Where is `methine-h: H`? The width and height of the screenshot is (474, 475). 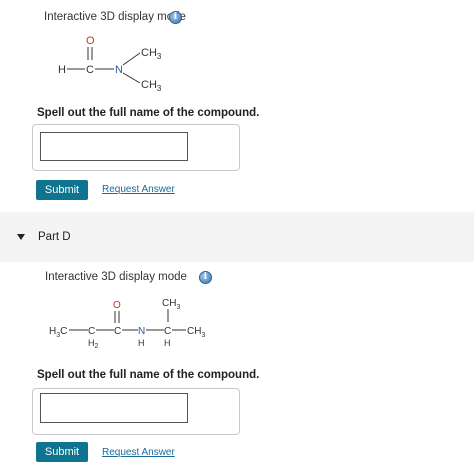
methine-h: H is located at coordinates (167, 343).